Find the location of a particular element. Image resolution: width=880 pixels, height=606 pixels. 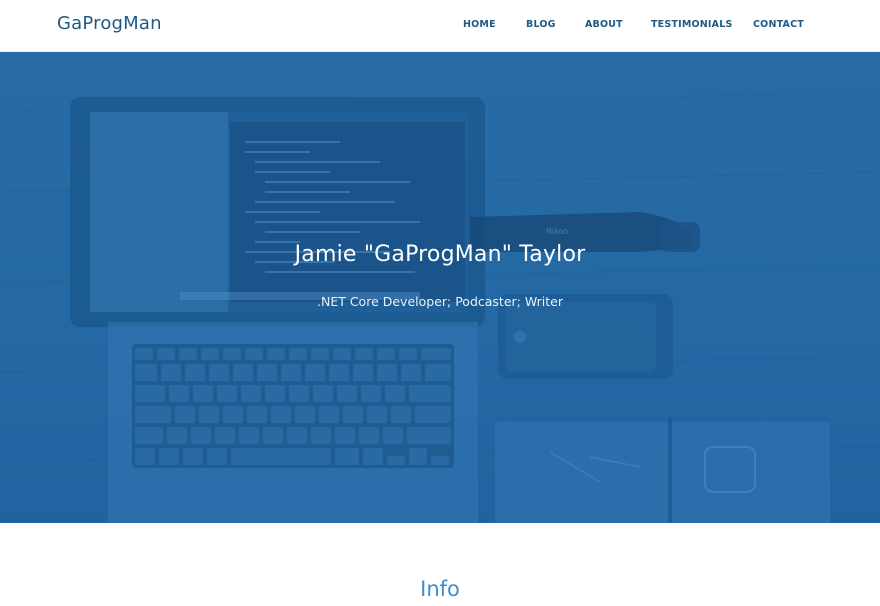

info-section: Info is located at coordinates (440, 564).